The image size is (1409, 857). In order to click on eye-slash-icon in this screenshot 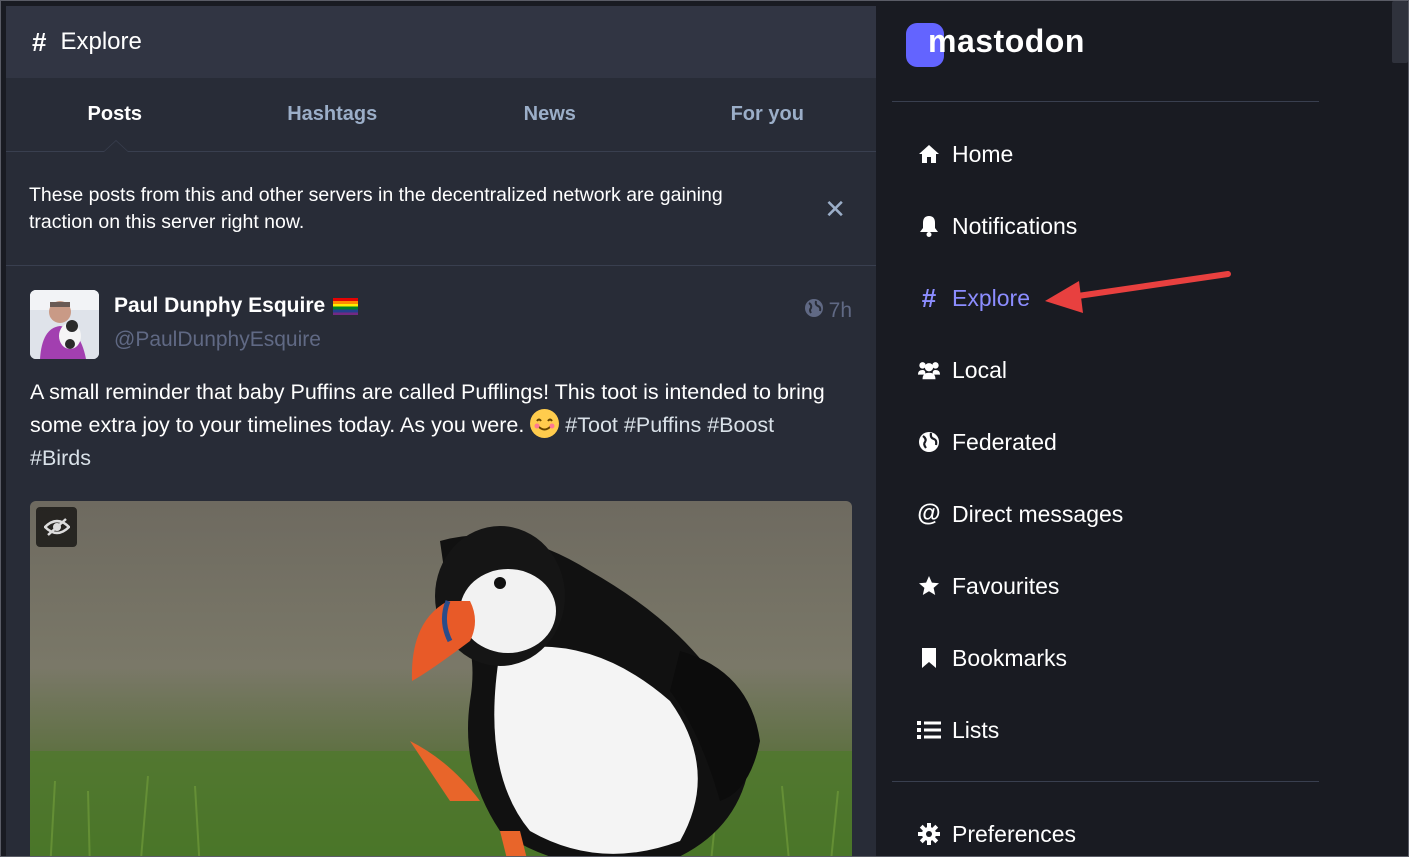, I will do `click(56, 527)`.